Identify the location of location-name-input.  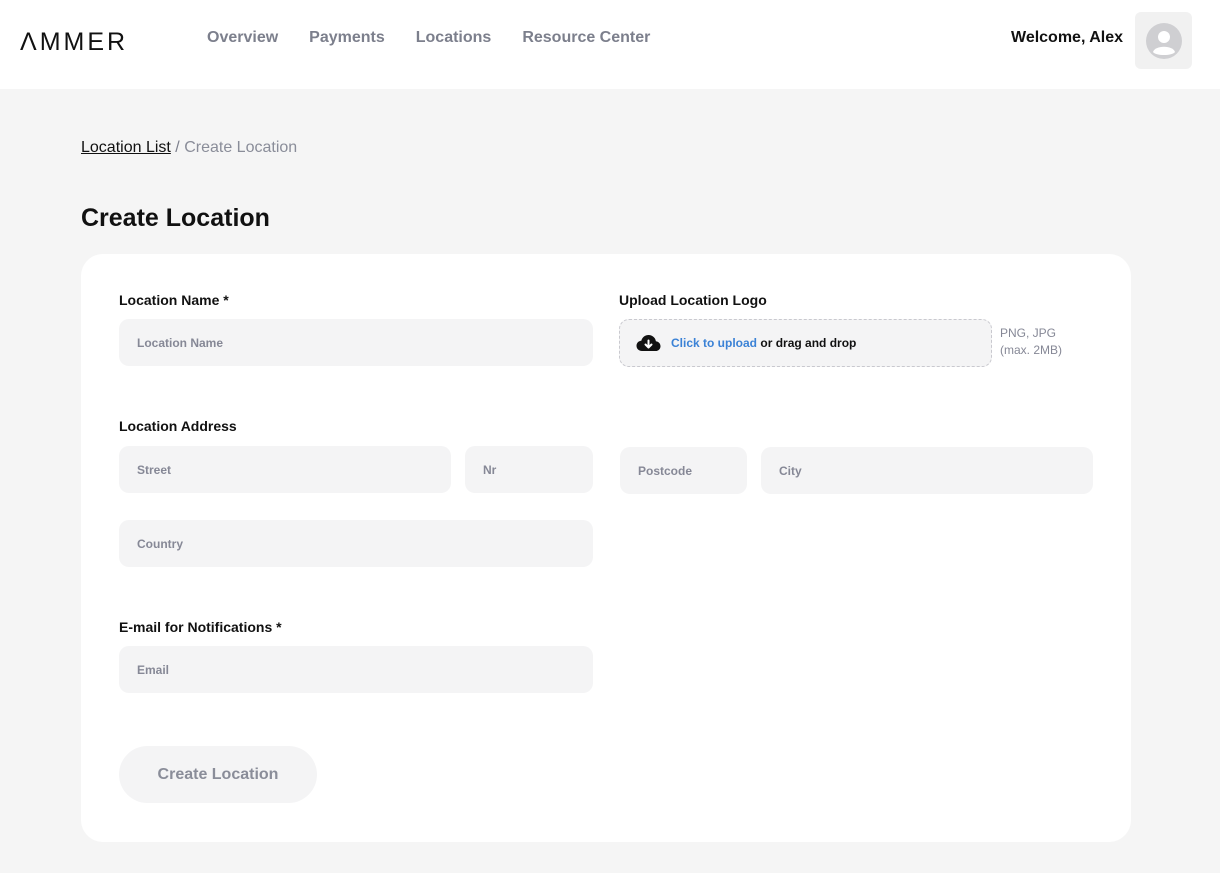
(356, 342).